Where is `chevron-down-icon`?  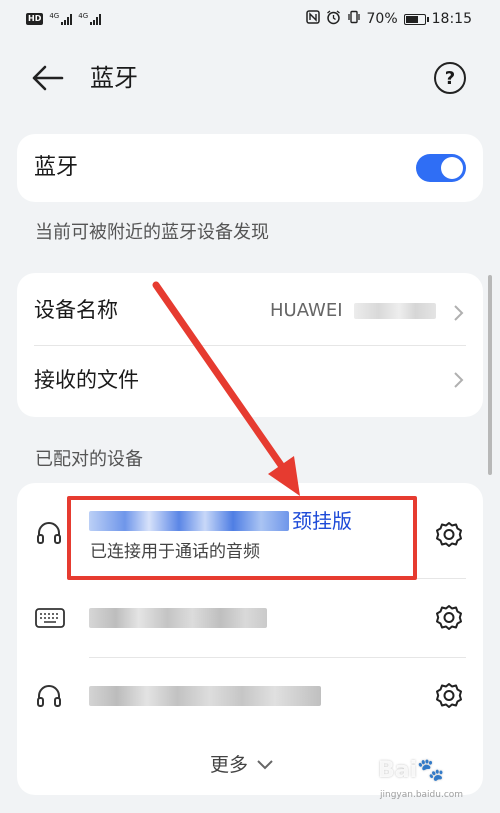
chevron-down-icon is located at coordinates (265, 765).